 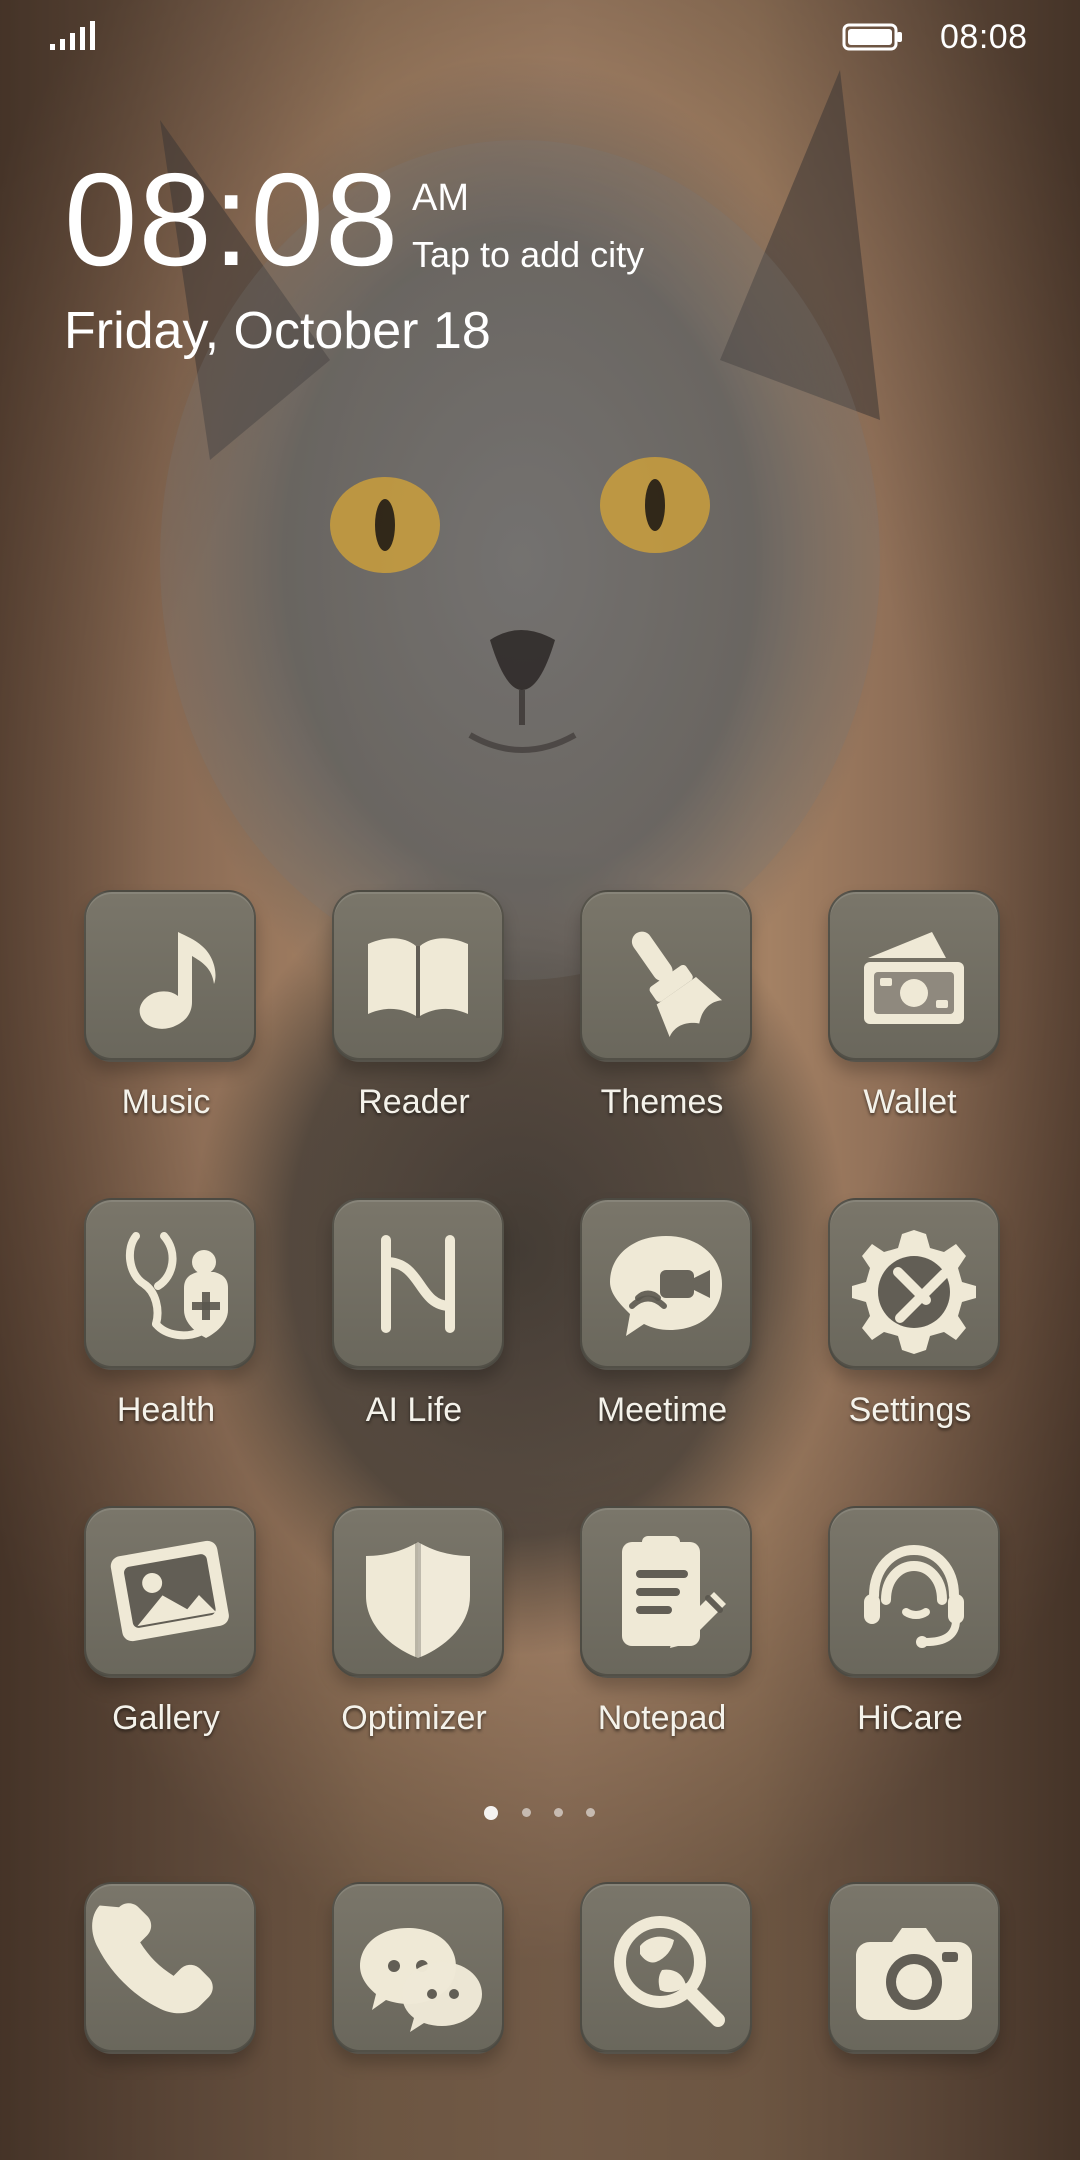 I want to click on stethoscope-icon, so click(x=176, y=1286).